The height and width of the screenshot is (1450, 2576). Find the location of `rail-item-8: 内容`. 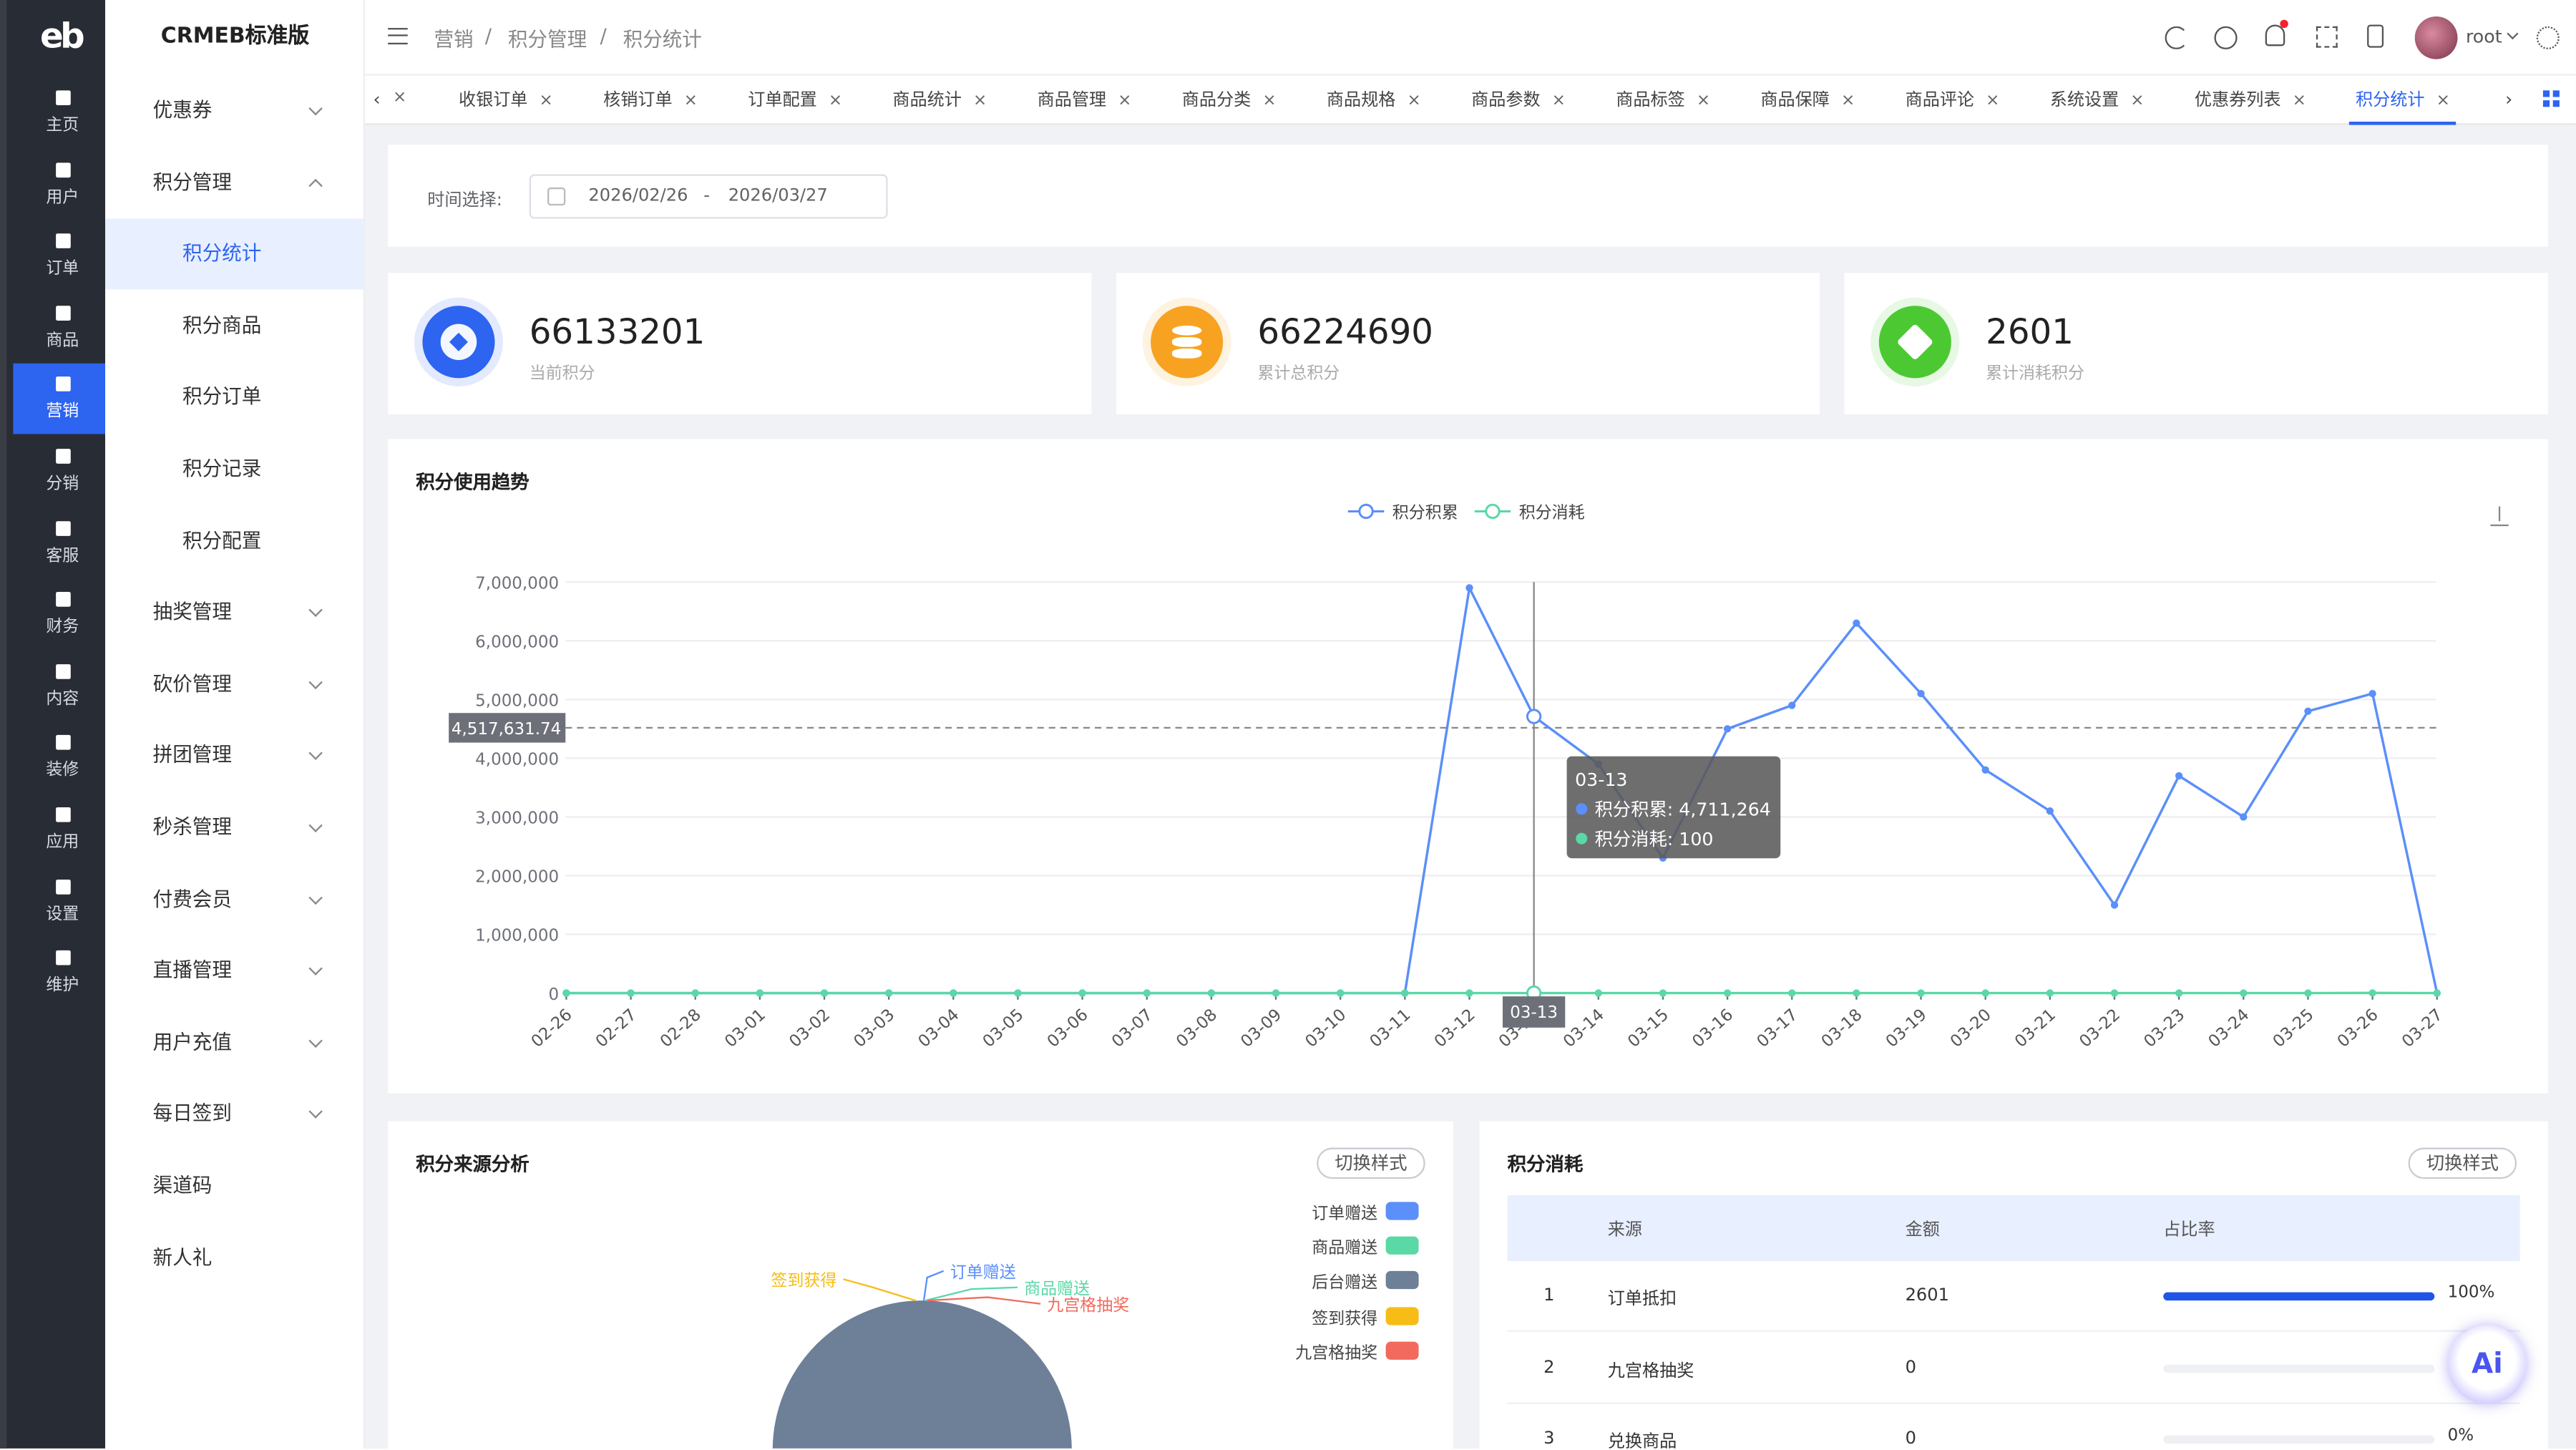

rail-item-8: 内容 is located at coordinates (62, 686).